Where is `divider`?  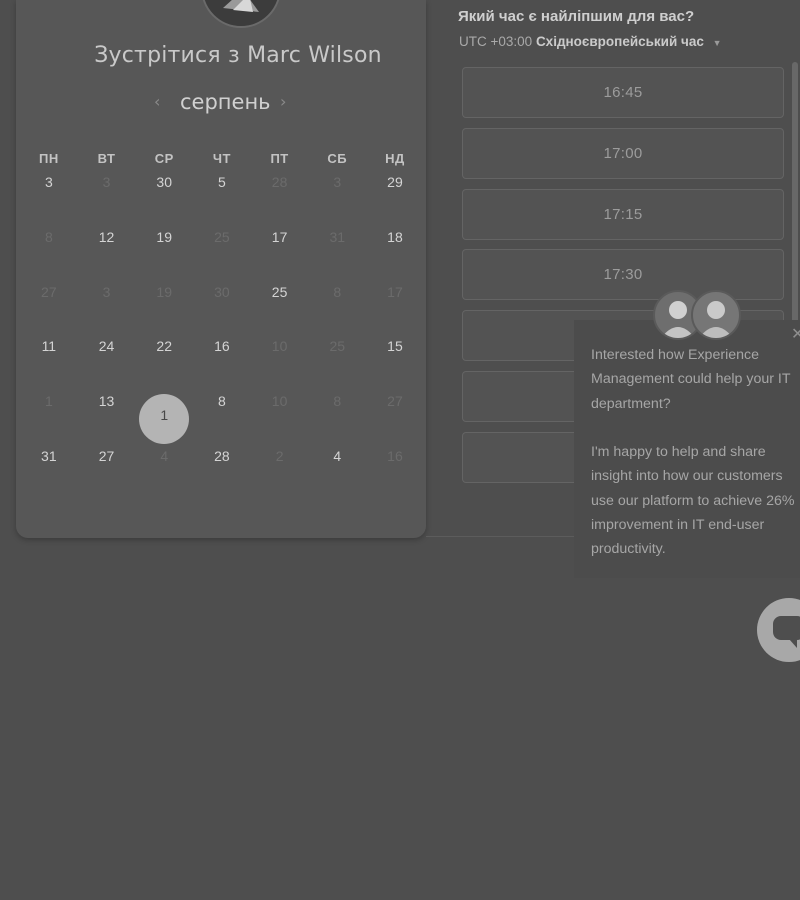
divider is located at coordinates (506, 536).